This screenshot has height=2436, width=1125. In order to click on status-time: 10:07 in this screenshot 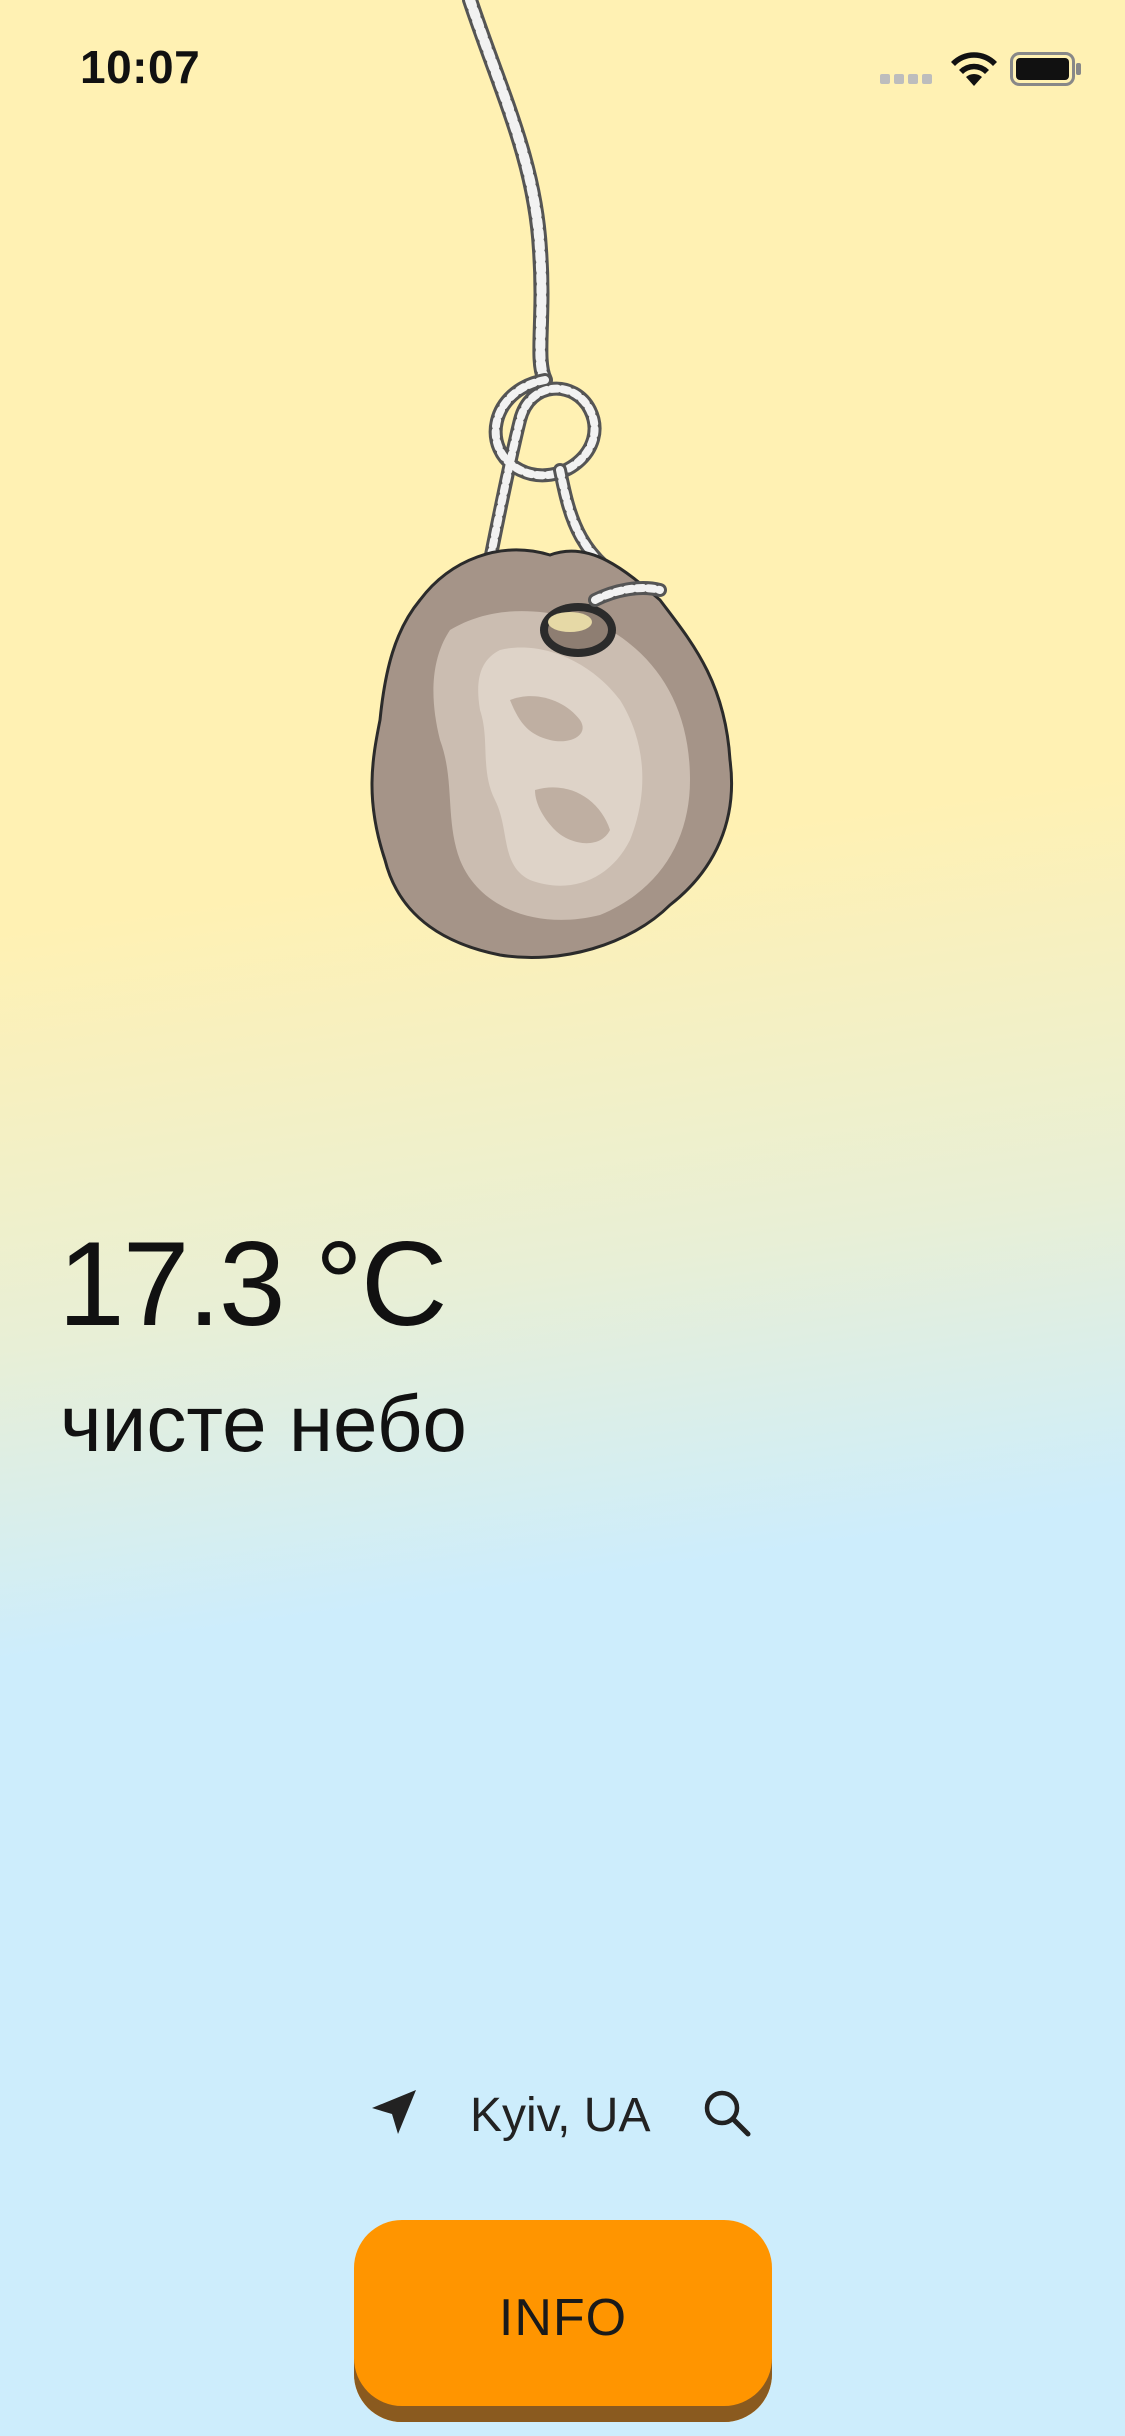, I will do `click(140, 67)`.